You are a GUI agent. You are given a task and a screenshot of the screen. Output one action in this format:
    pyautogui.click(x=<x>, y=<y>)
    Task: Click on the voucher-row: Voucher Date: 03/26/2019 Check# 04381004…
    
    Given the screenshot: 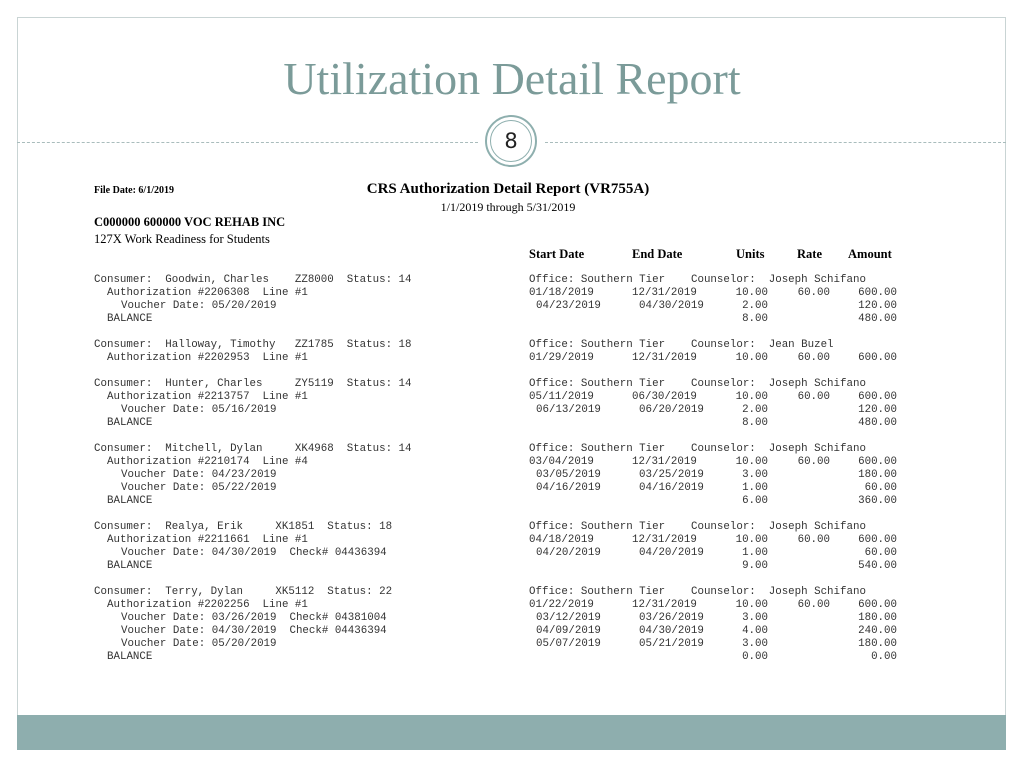 What is the action you would take?
    pyautogui.click(x=495, y=618)
    